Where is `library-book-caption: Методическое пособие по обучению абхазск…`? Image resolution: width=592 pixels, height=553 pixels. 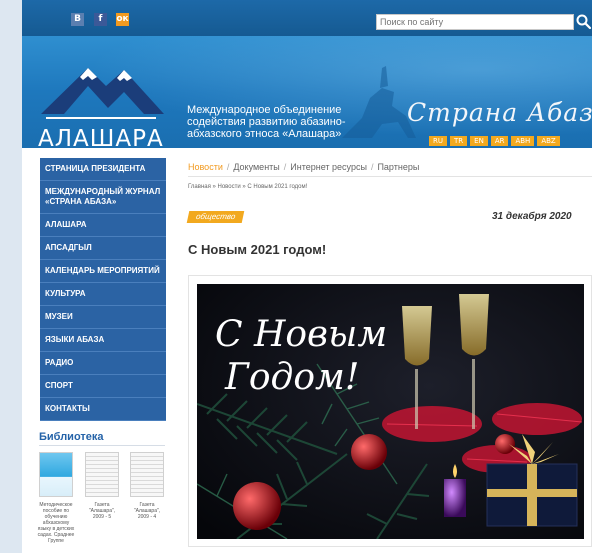
library-book-caption: Методическое пособие по обучению абхазск… is located at coordinates (56, 523).